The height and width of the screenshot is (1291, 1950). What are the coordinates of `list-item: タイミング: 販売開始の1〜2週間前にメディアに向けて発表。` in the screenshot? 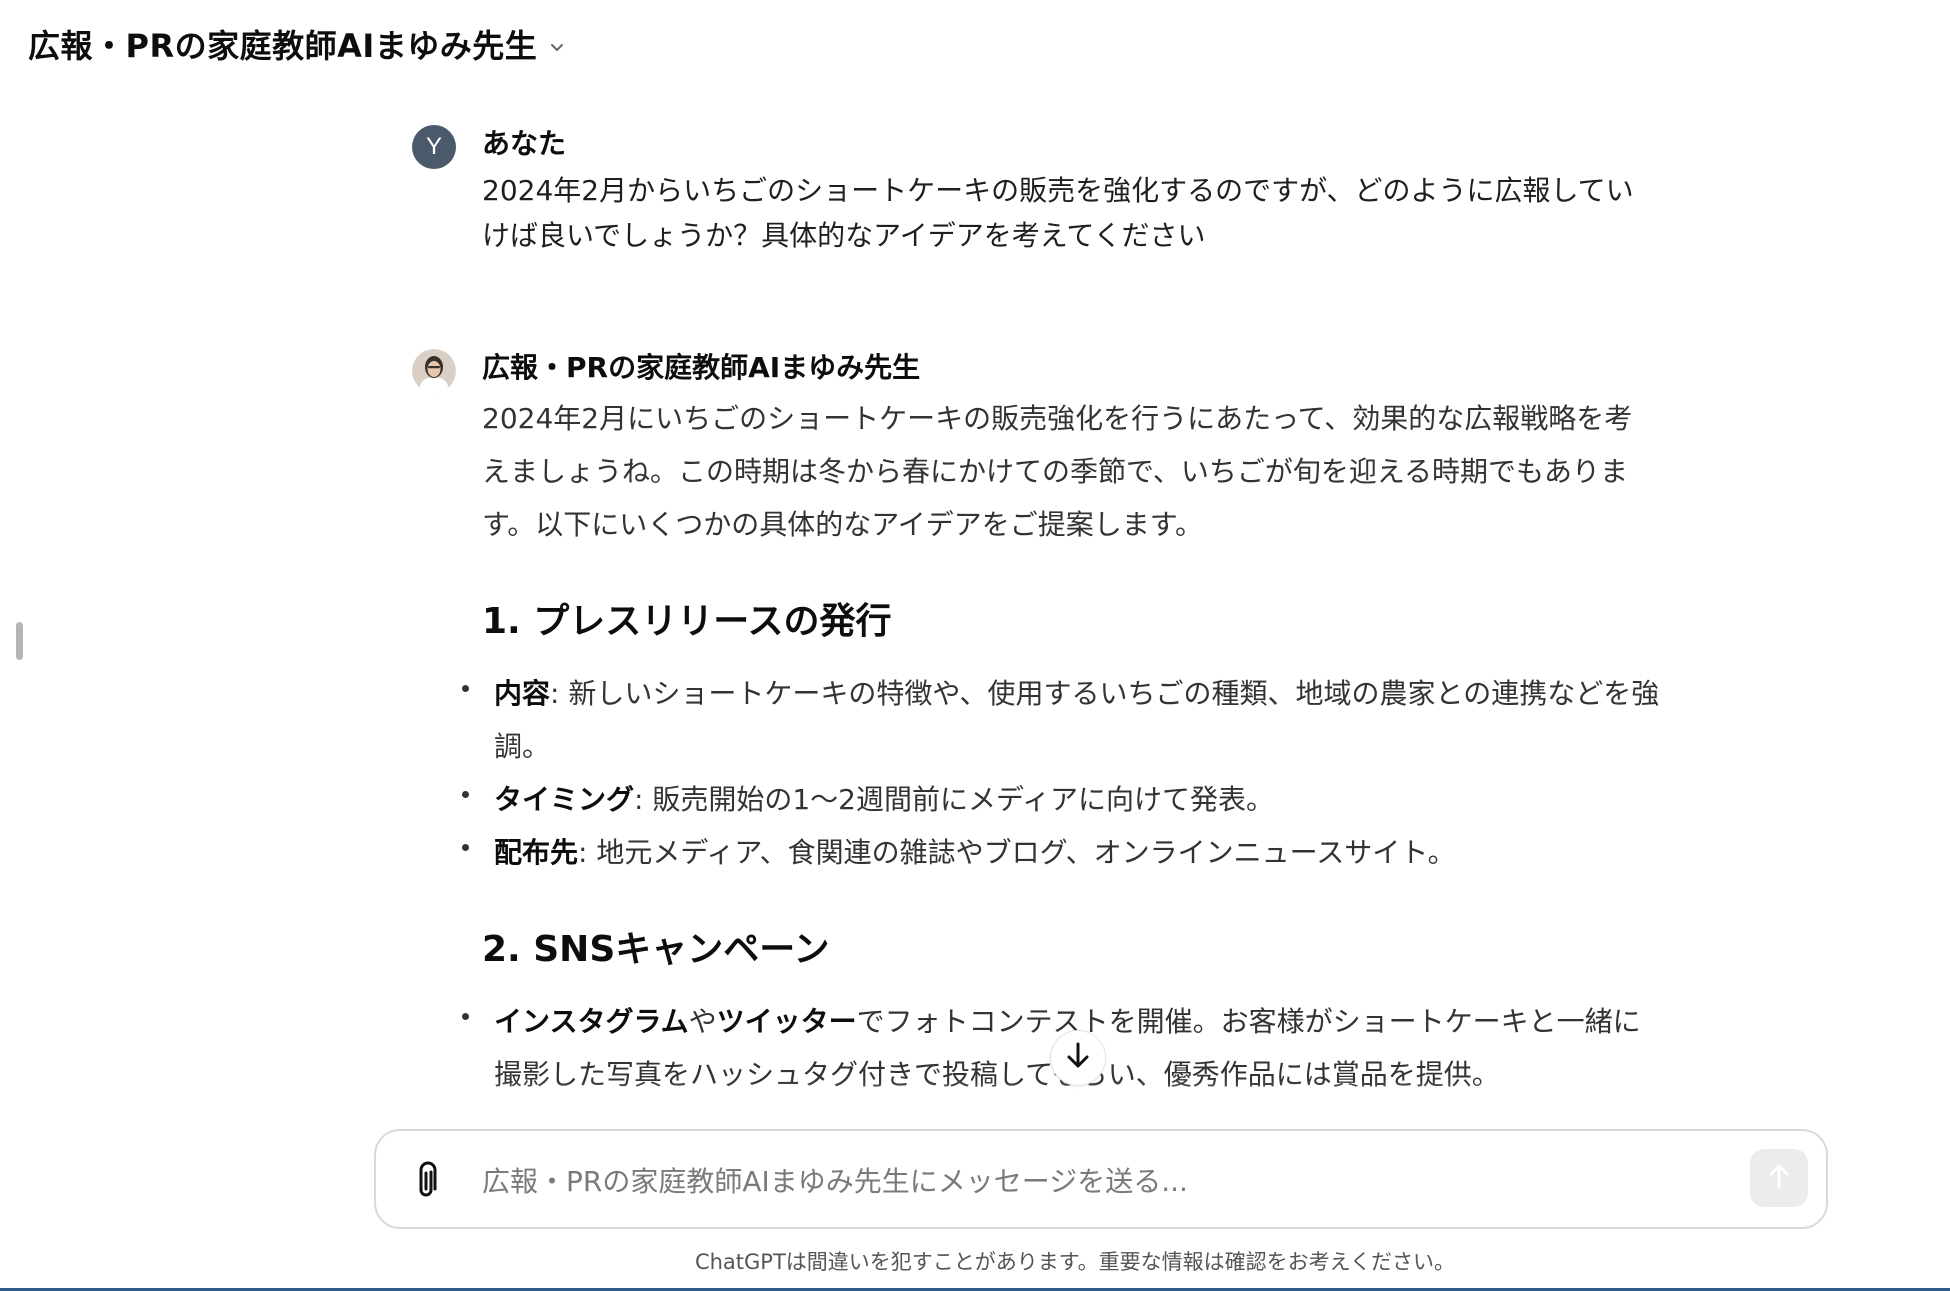 It's located at (1062, 799).